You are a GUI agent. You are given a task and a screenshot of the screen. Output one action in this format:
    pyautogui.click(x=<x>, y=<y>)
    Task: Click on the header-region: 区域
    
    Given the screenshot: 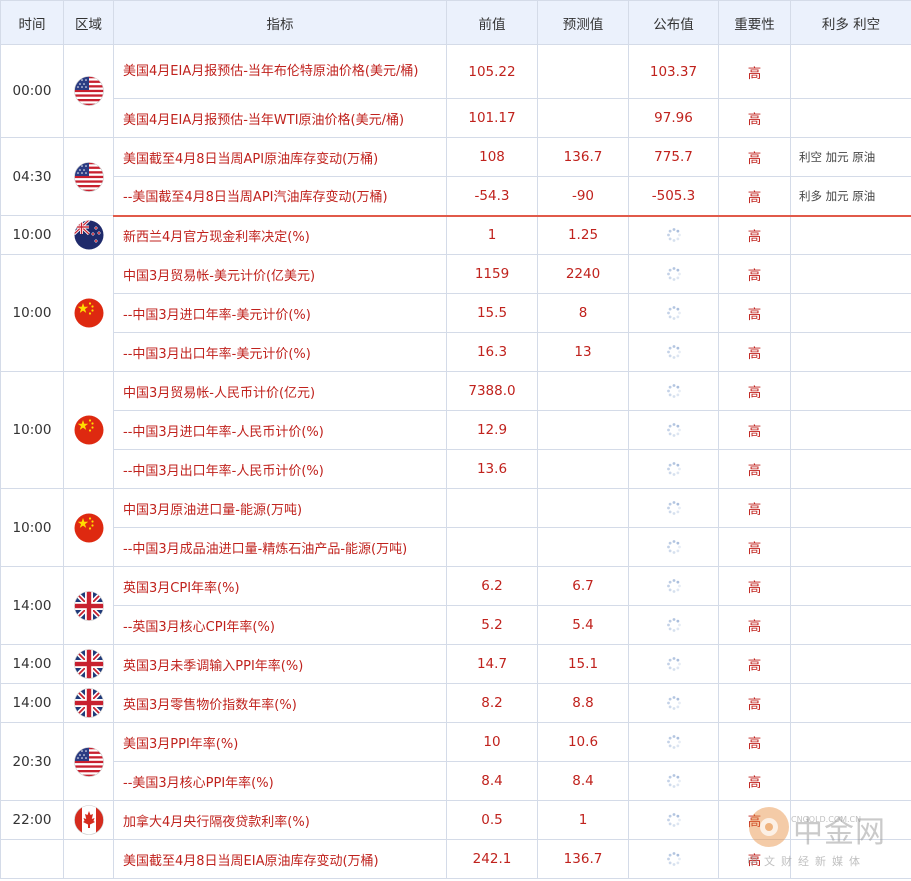 What is the action you would take?
    pyautogui.click(x=88, y=22)
    